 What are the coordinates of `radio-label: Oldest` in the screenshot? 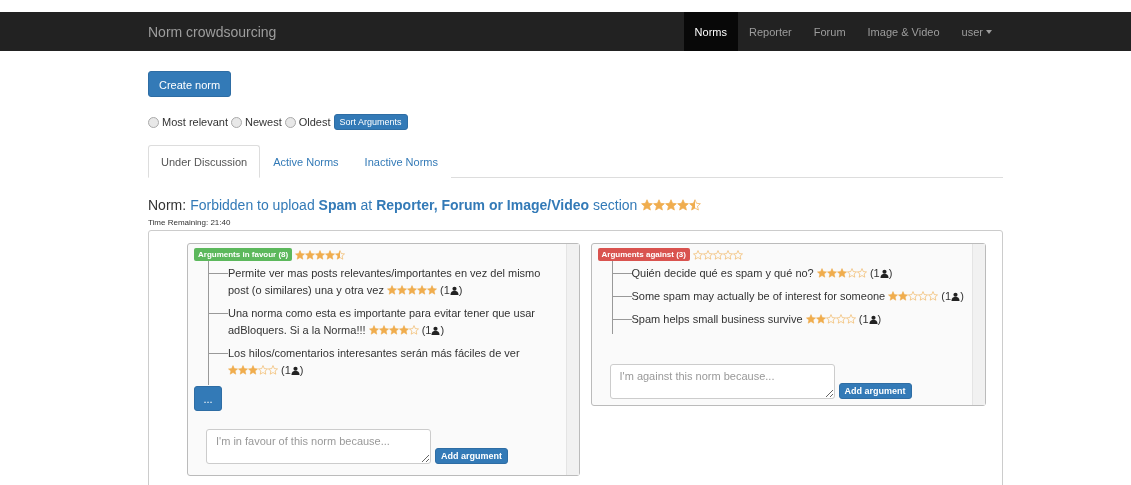 It's located at (314, 122).